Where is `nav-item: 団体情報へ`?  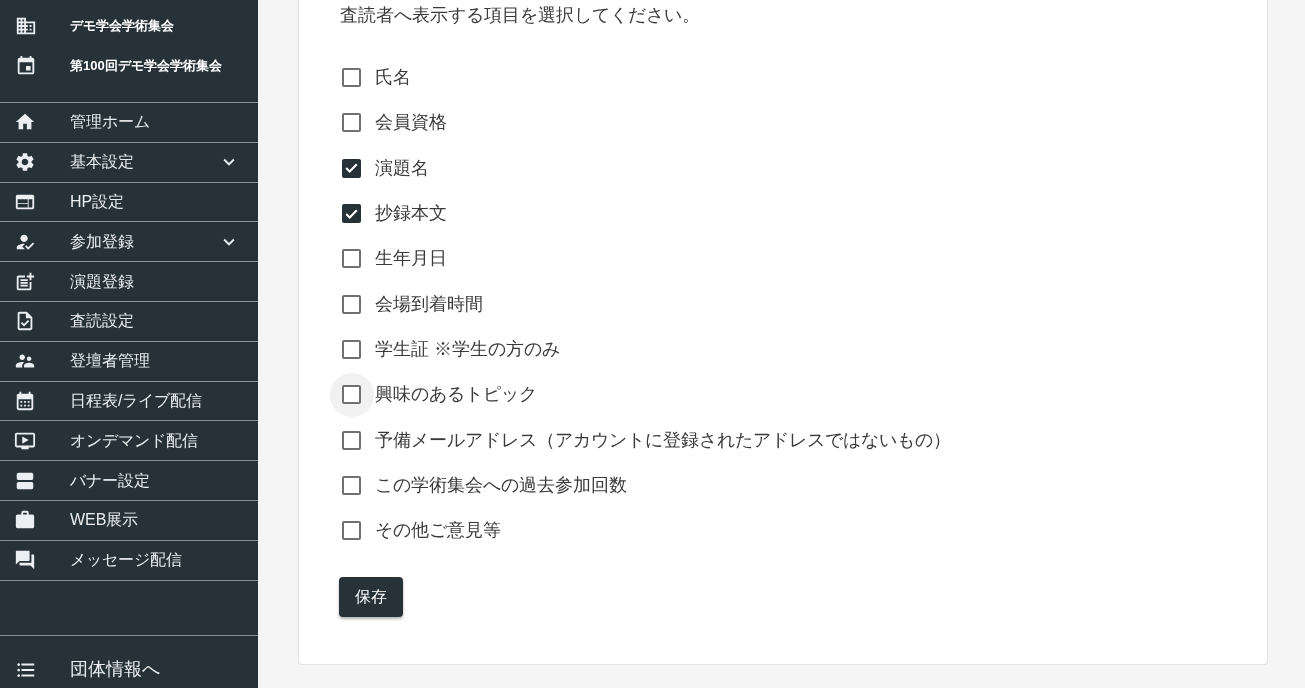 nav-item: 団体情報へ is located at coordinates (129, 661).